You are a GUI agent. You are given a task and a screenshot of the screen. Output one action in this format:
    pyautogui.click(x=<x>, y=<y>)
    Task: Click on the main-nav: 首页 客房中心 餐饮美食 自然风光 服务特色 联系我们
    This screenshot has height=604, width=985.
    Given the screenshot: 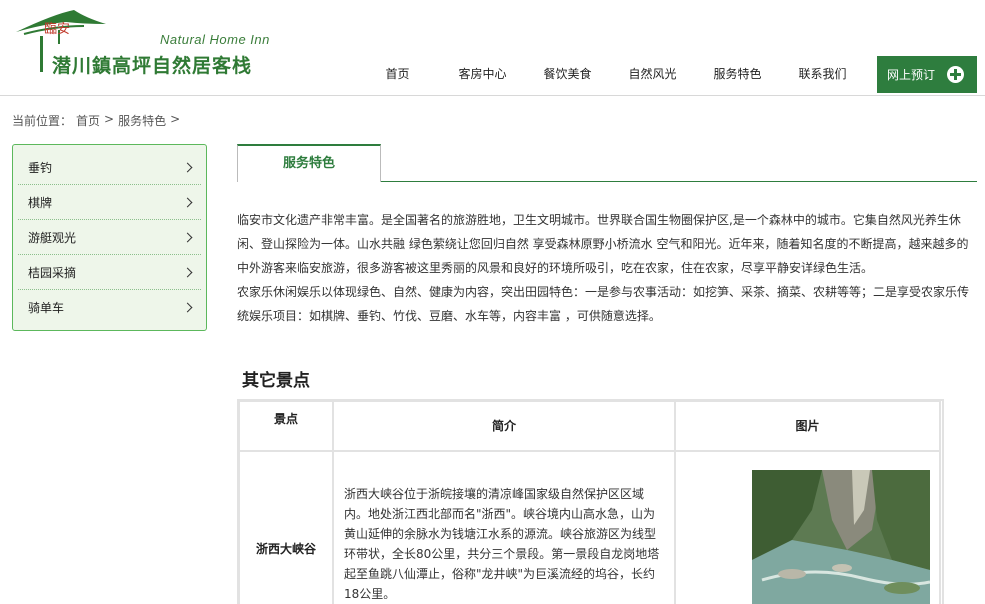 What is the action you would take?
    pyautogui.click(x=610, y=74)
    